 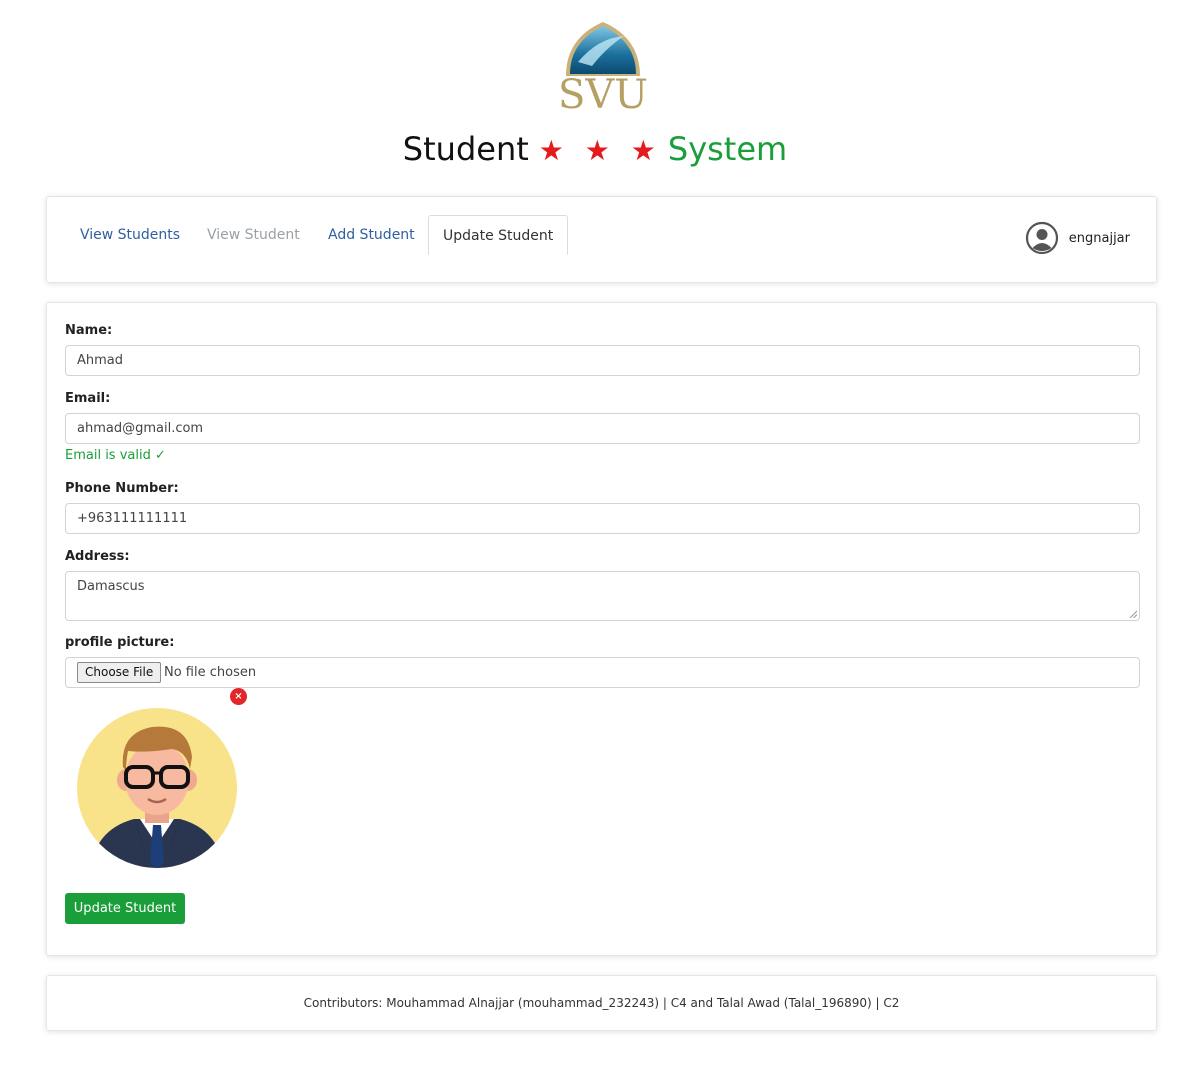 What do you see at coordinates (125, 908) in the screenshot?
I see `update-student-button: Update Student` at bounding box center [125, 908].